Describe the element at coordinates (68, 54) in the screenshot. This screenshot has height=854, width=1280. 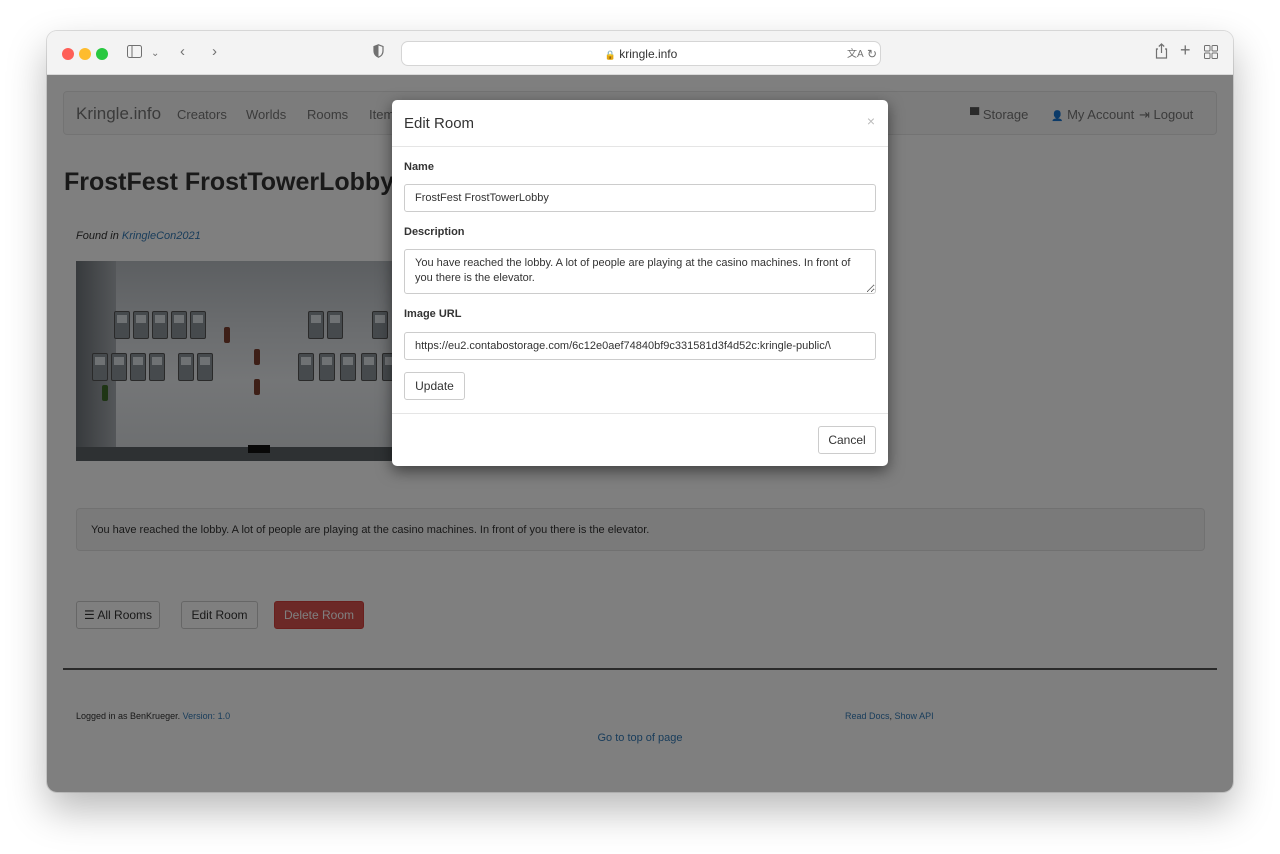
I see `close-window-button` at that location.